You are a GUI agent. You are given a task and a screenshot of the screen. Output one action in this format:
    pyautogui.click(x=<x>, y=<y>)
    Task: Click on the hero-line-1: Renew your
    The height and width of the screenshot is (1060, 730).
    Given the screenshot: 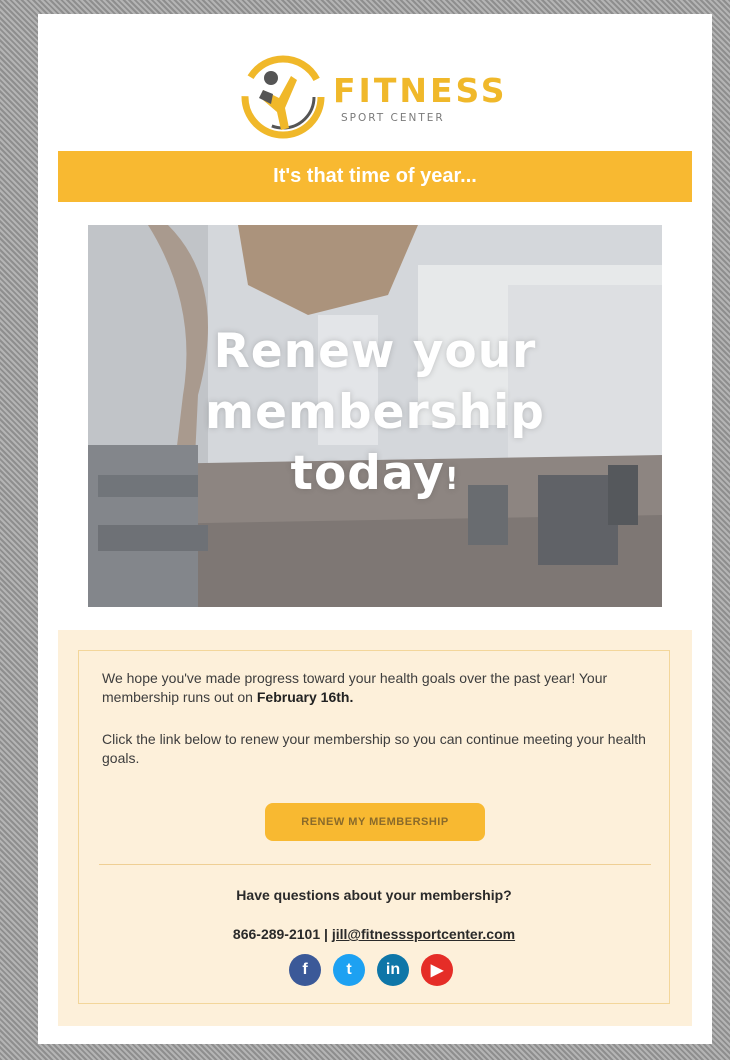 What is the action you would take?
    pyautogui.click(x=375, y=351)
    